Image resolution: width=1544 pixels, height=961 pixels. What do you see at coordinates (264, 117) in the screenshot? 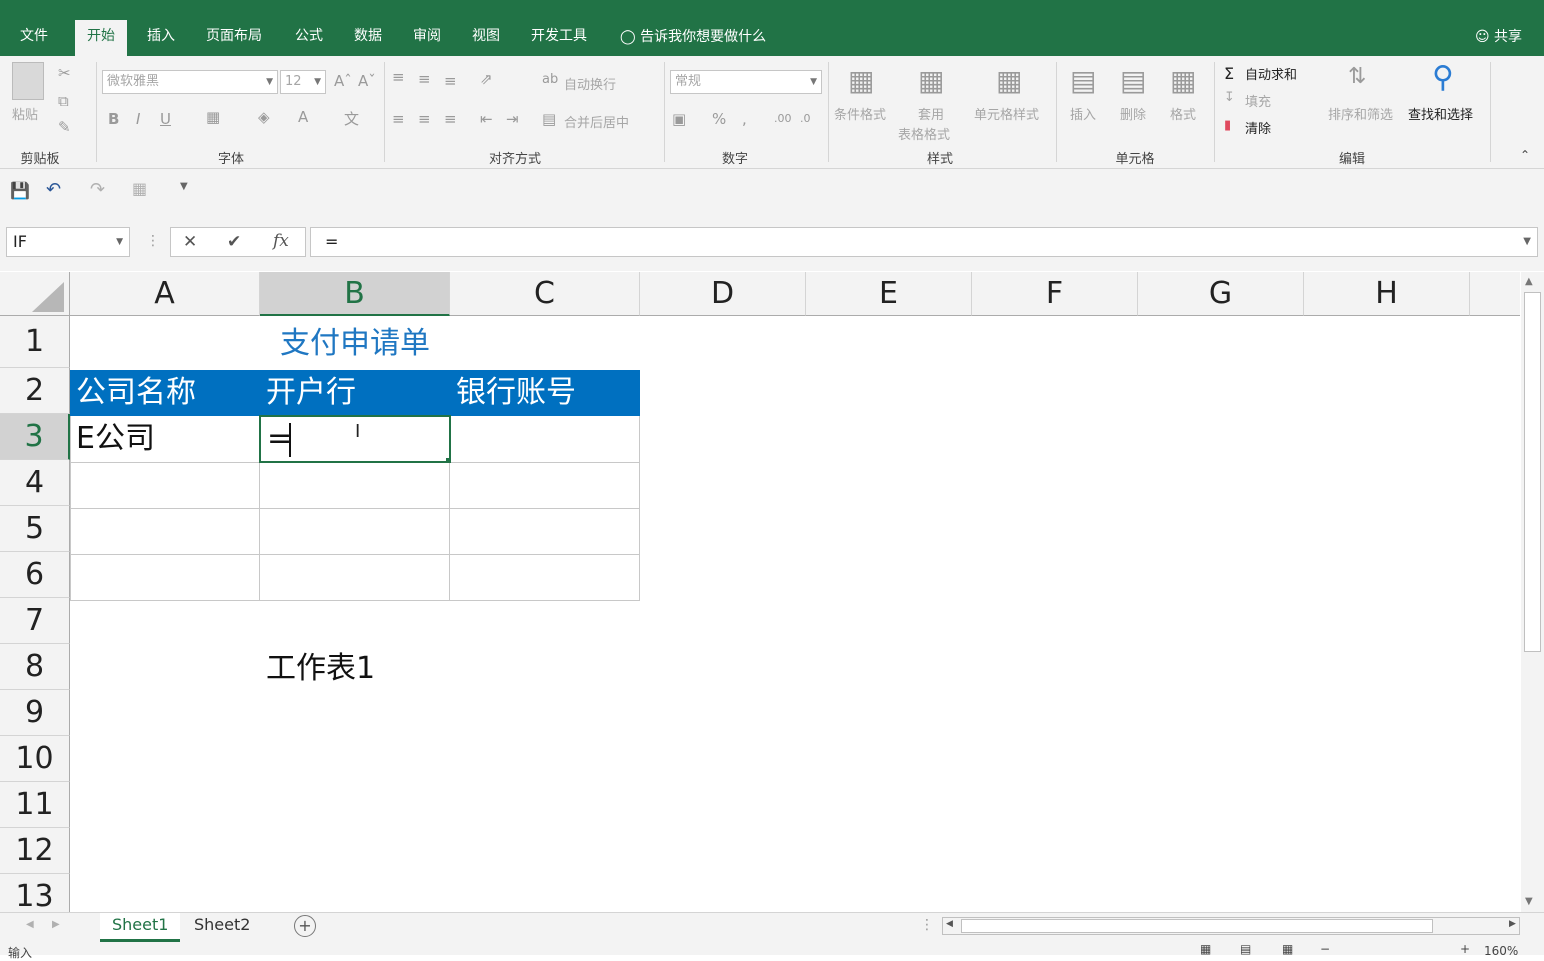
I see `fill-color-icon: ◈` at bounding box center [264, 117].